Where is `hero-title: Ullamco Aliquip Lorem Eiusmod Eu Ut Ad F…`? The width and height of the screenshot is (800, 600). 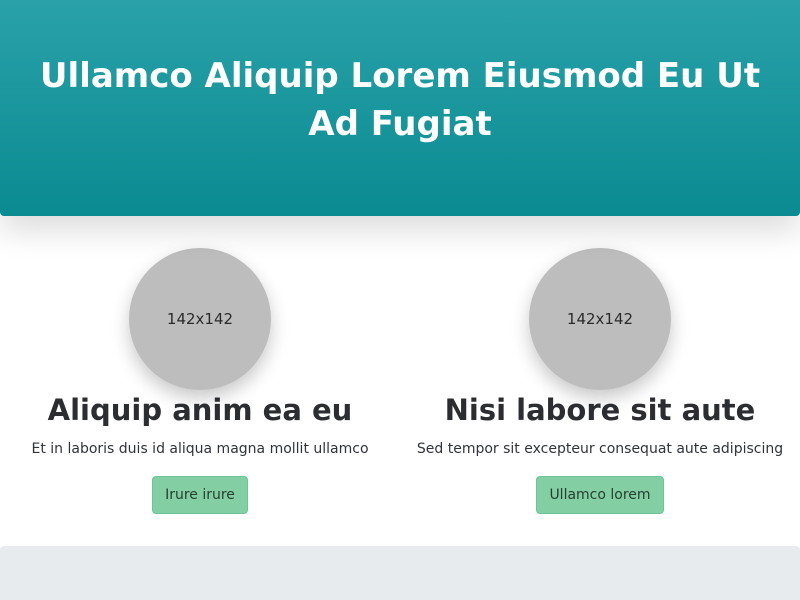 hero-title: Ullamco Aliquip Lorem Eiusmod Eu Ut Ad F… is located at coordinates (400, 100).